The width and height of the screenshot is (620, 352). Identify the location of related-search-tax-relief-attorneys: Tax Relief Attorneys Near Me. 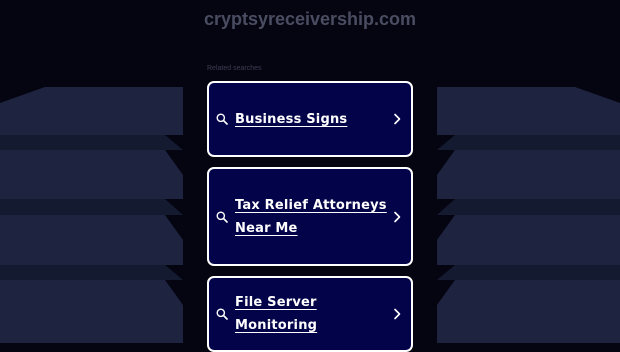
(310, 216).